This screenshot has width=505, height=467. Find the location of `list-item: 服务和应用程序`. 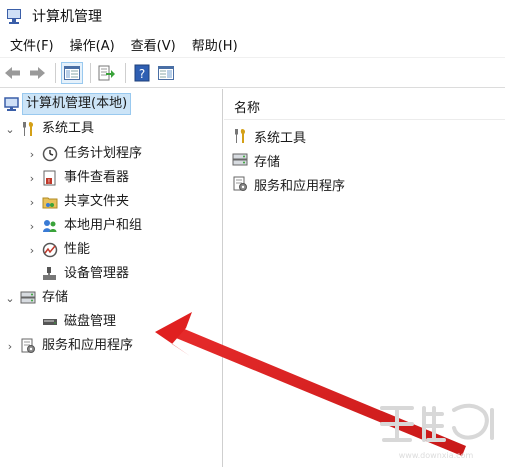

list-item: 服务和应用程序 is located at coordinates (288, 184).